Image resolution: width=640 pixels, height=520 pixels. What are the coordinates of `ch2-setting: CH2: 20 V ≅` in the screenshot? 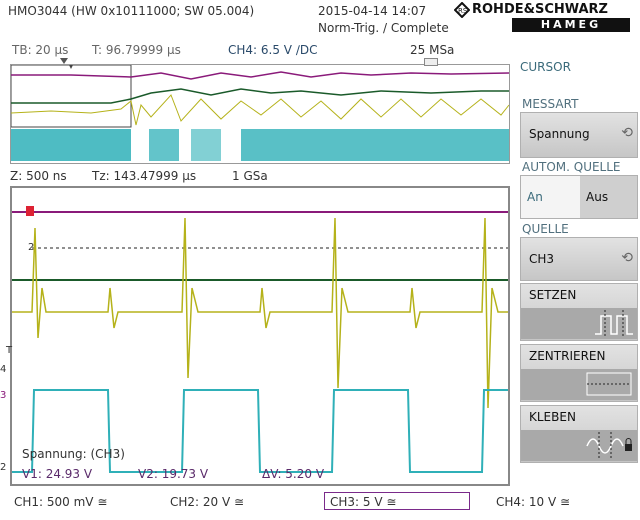 It's located at (207, 502).